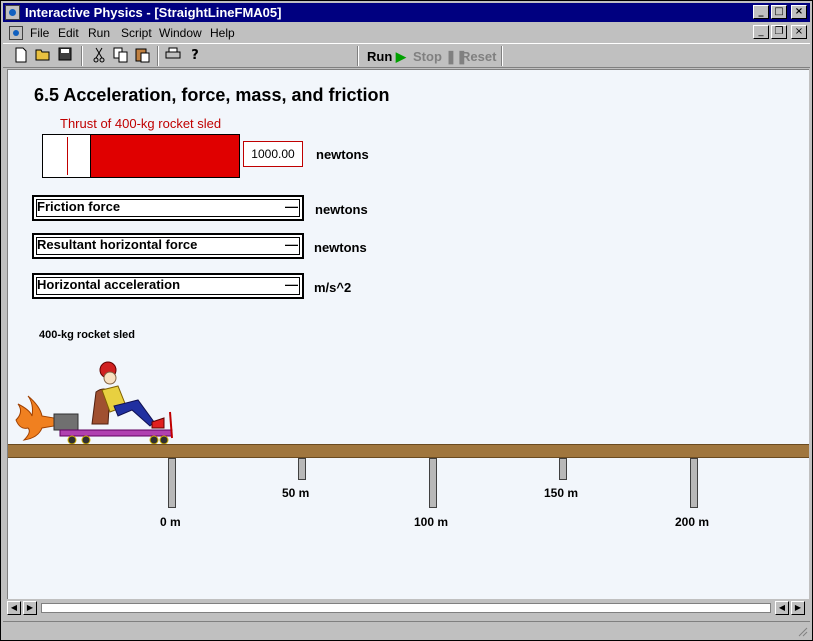 This screenshot has width=813, height=641. I want to click on menu-edit: Edit, so click(68, 33).